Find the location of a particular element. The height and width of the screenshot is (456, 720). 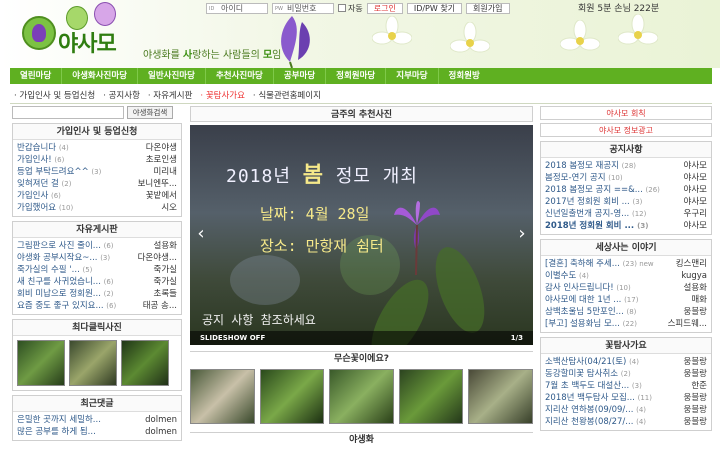

top-click-photos-box: 최다클릭사진 is located at coordinates (97, 355).